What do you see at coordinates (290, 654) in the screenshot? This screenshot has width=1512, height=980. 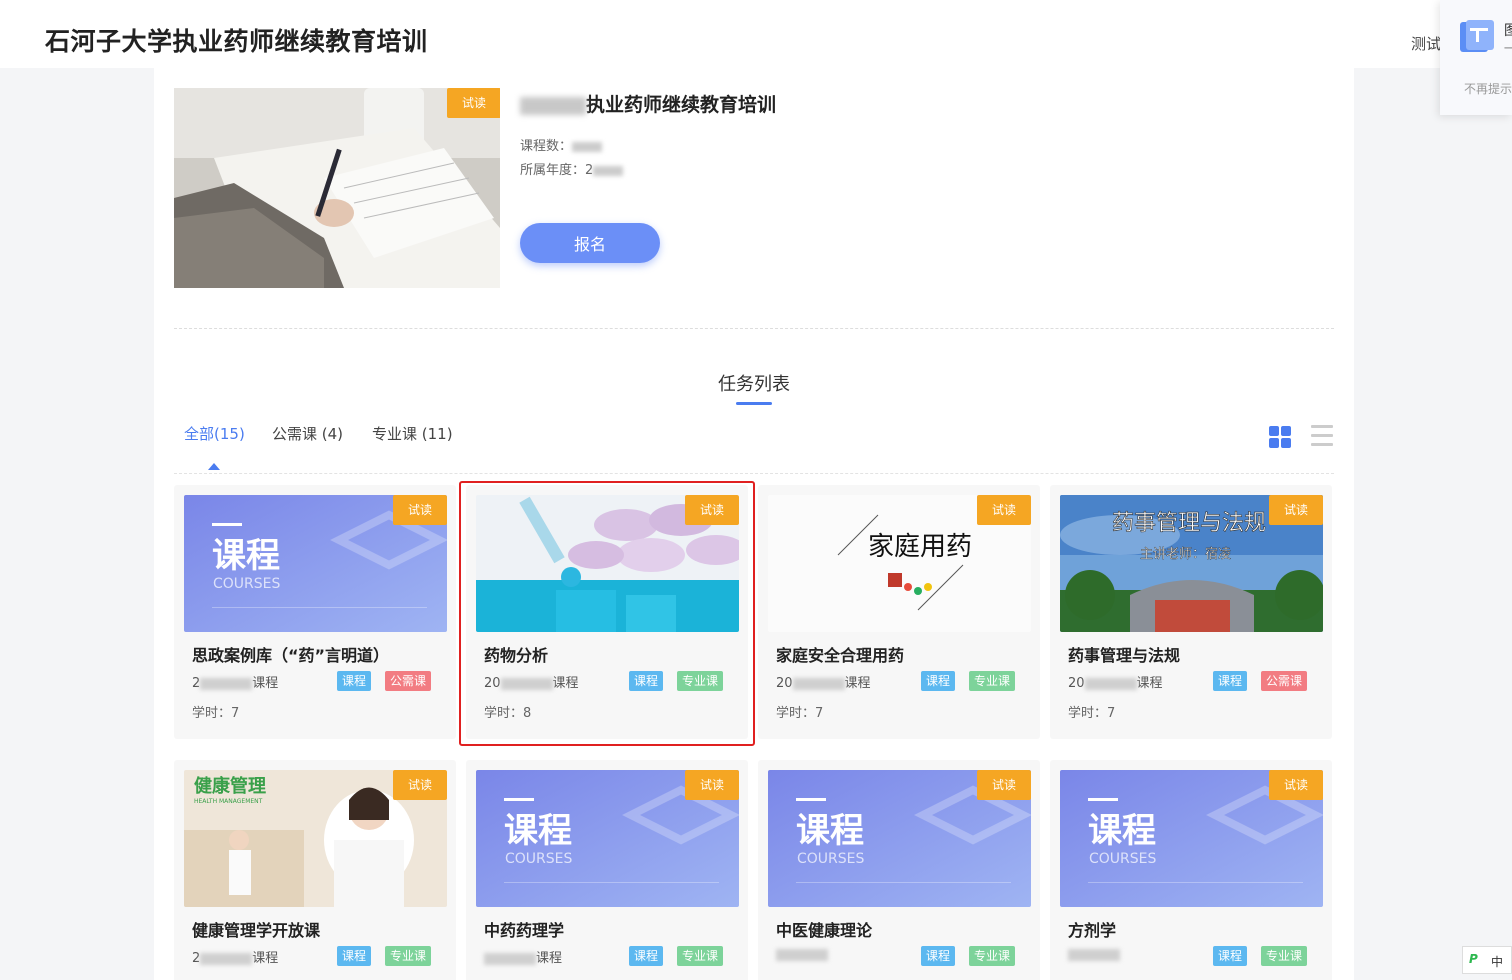 I see `card-title: 思政案例库（“药”言明道）` at bounding box center [290, 654].